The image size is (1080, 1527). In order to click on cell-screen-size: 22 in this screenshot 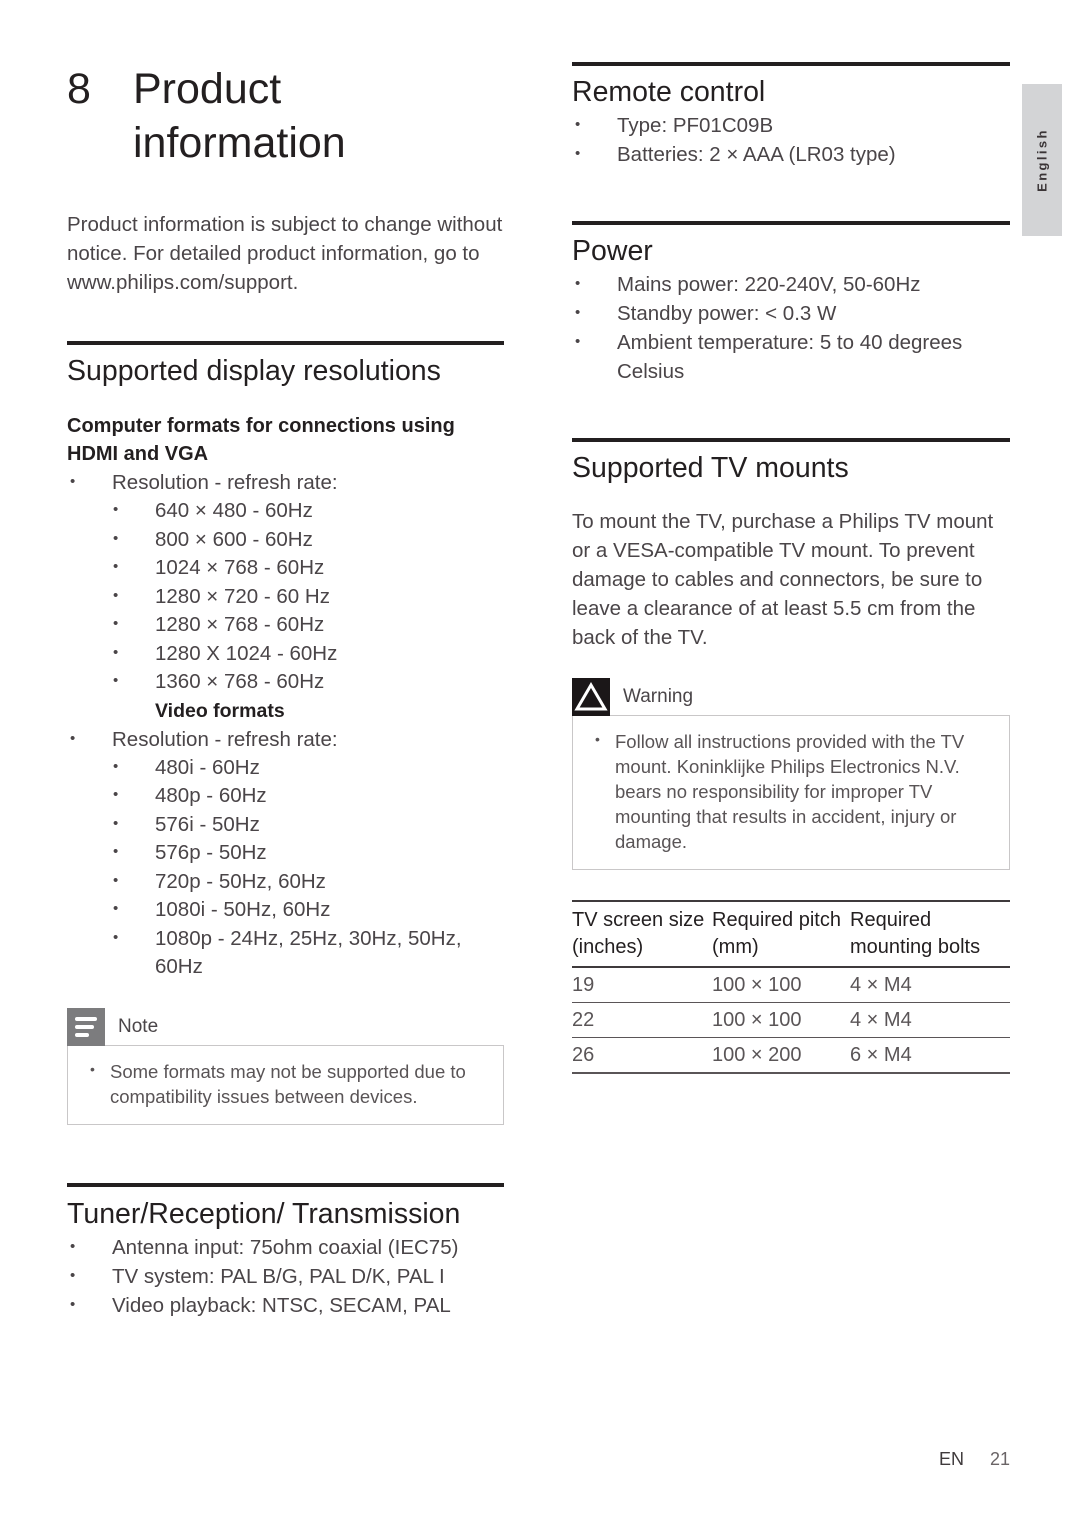, I will do `click(642, 1020)`.